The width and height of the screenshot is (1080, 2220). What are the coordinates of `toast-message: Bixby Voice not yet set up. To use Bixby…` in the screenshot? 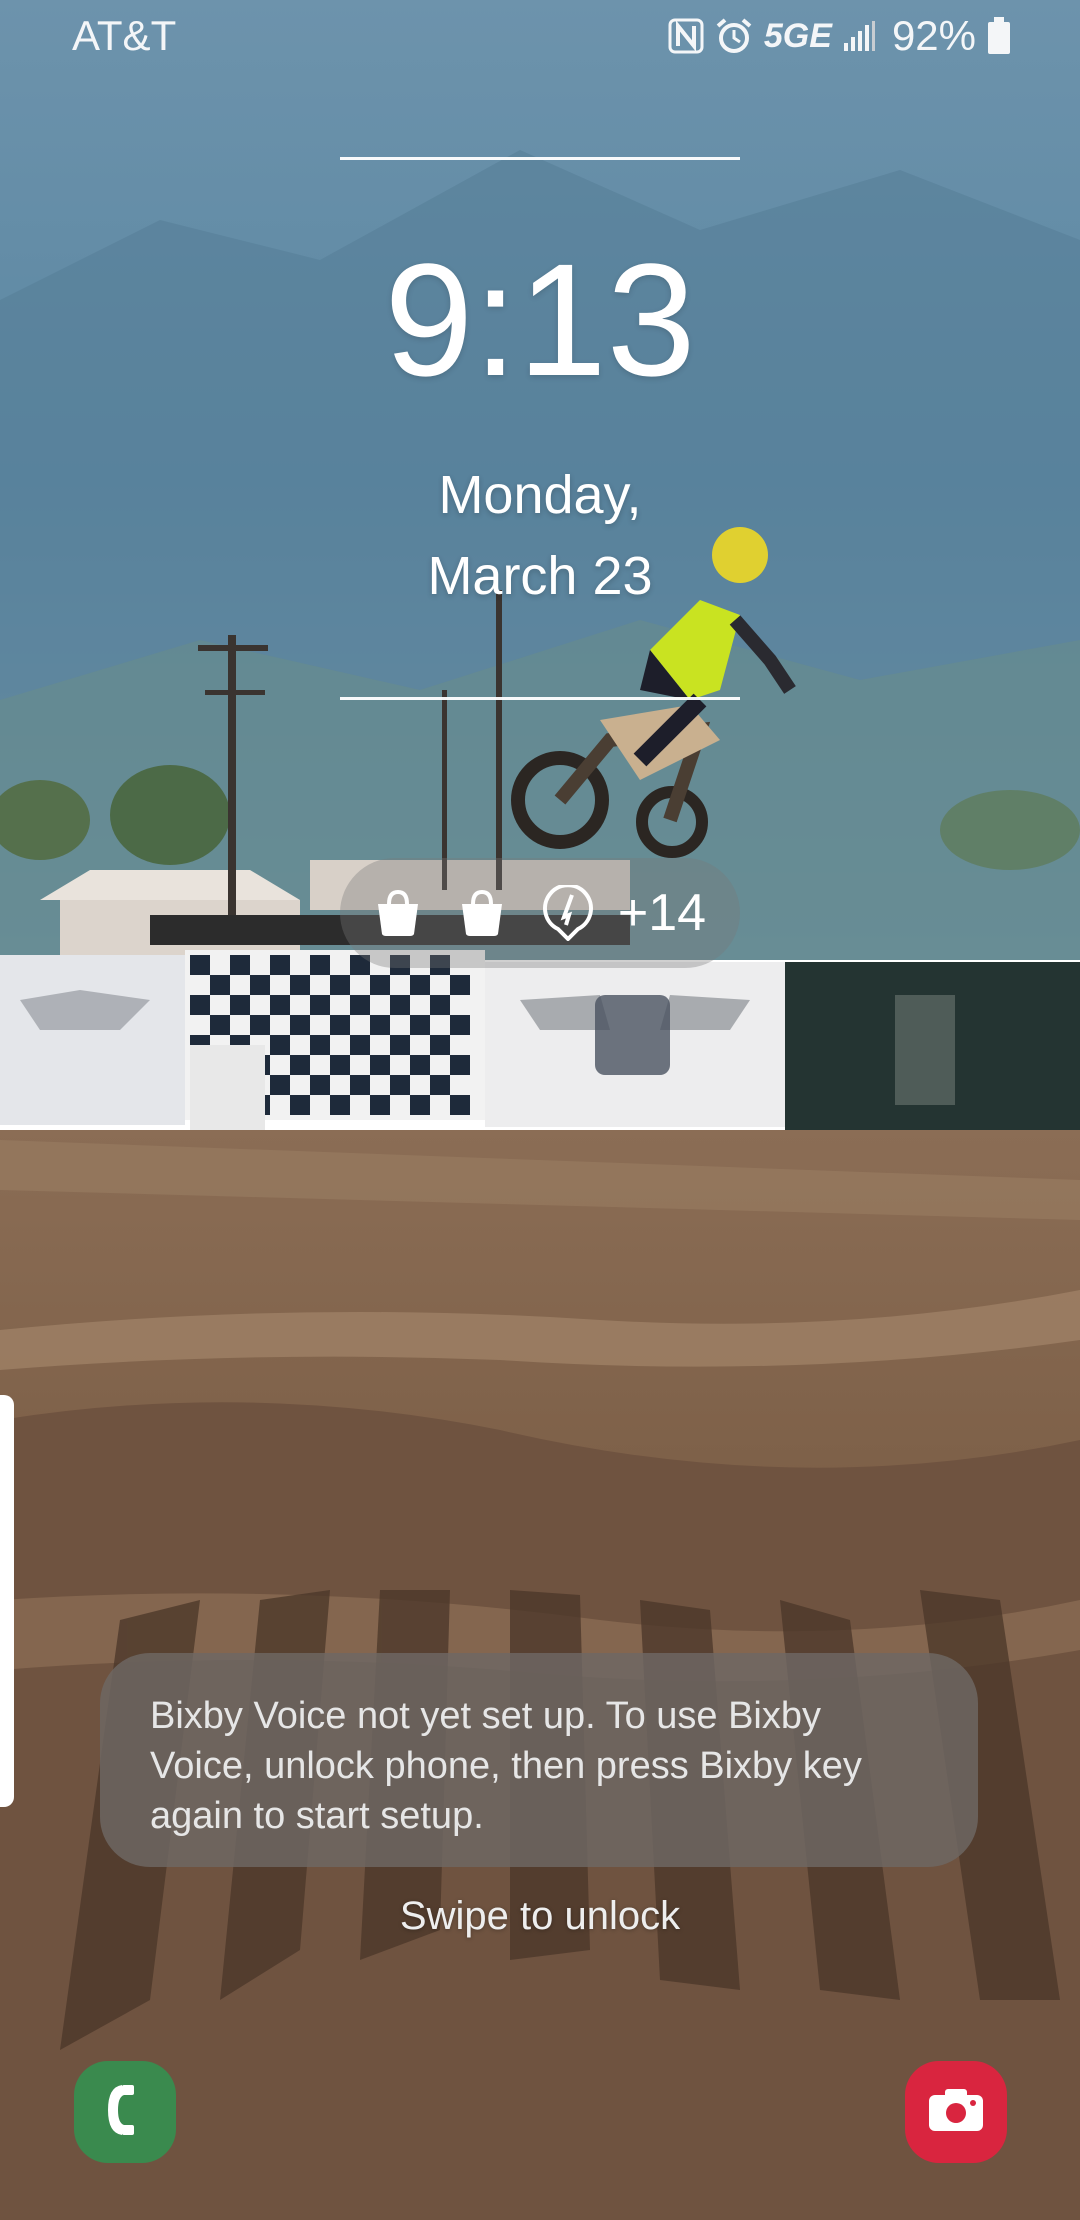 It's located at (506, 1766).